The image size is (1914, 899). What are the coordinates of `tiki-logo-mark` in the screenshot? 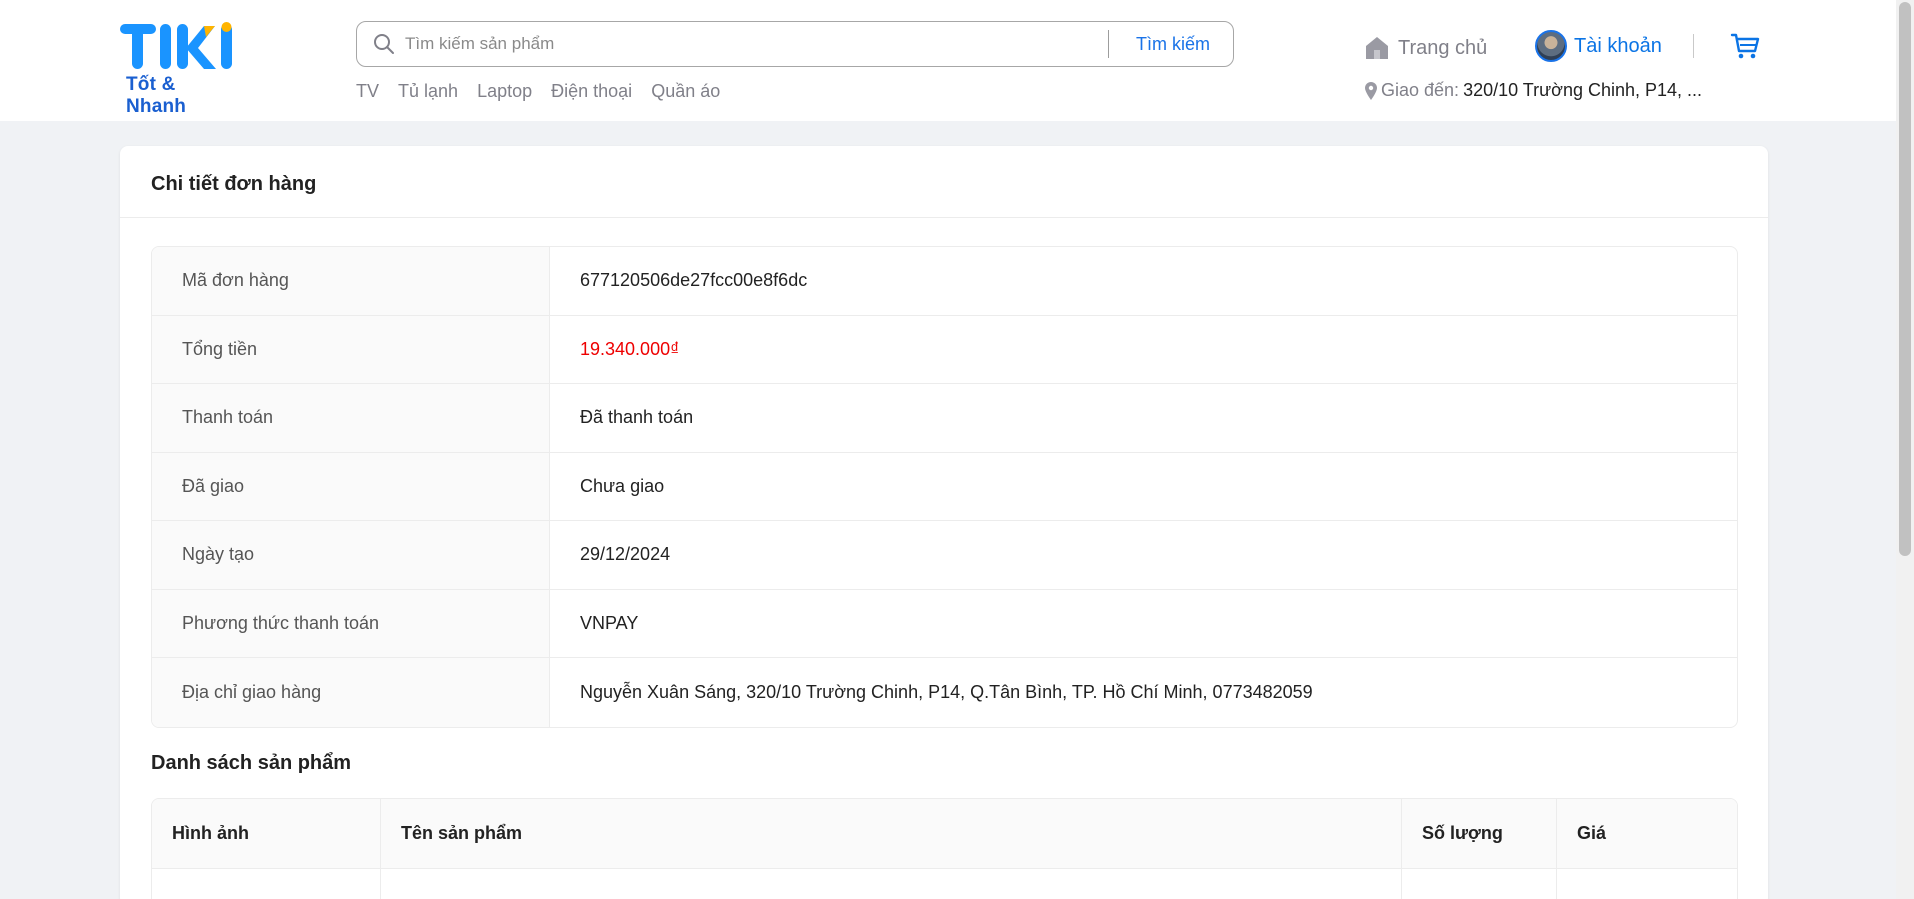 It's located at (176, 45).